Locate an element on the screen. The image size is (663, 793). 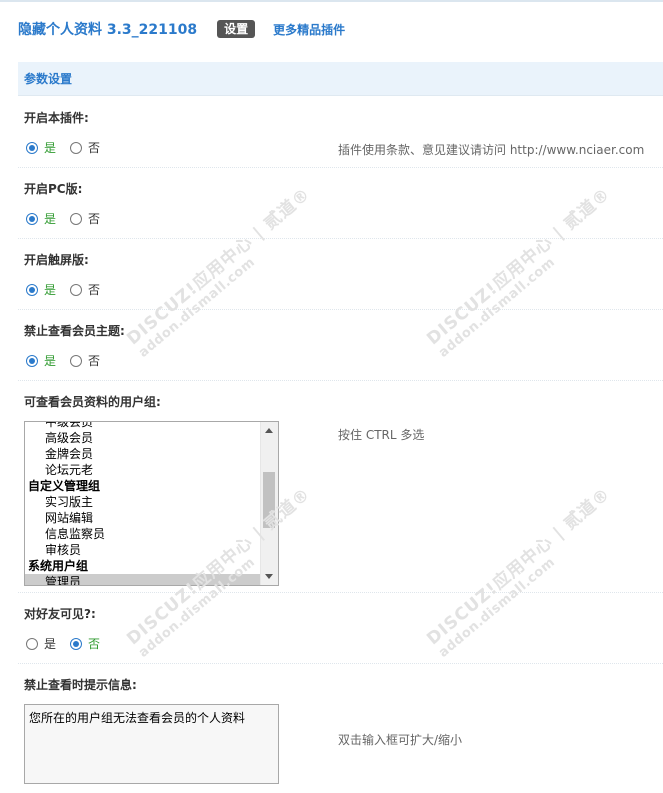
plugin-terms-hint: 插件使用条款、意见建议请访问 http://www.nciaer.com is located at coordinates (491, 150).